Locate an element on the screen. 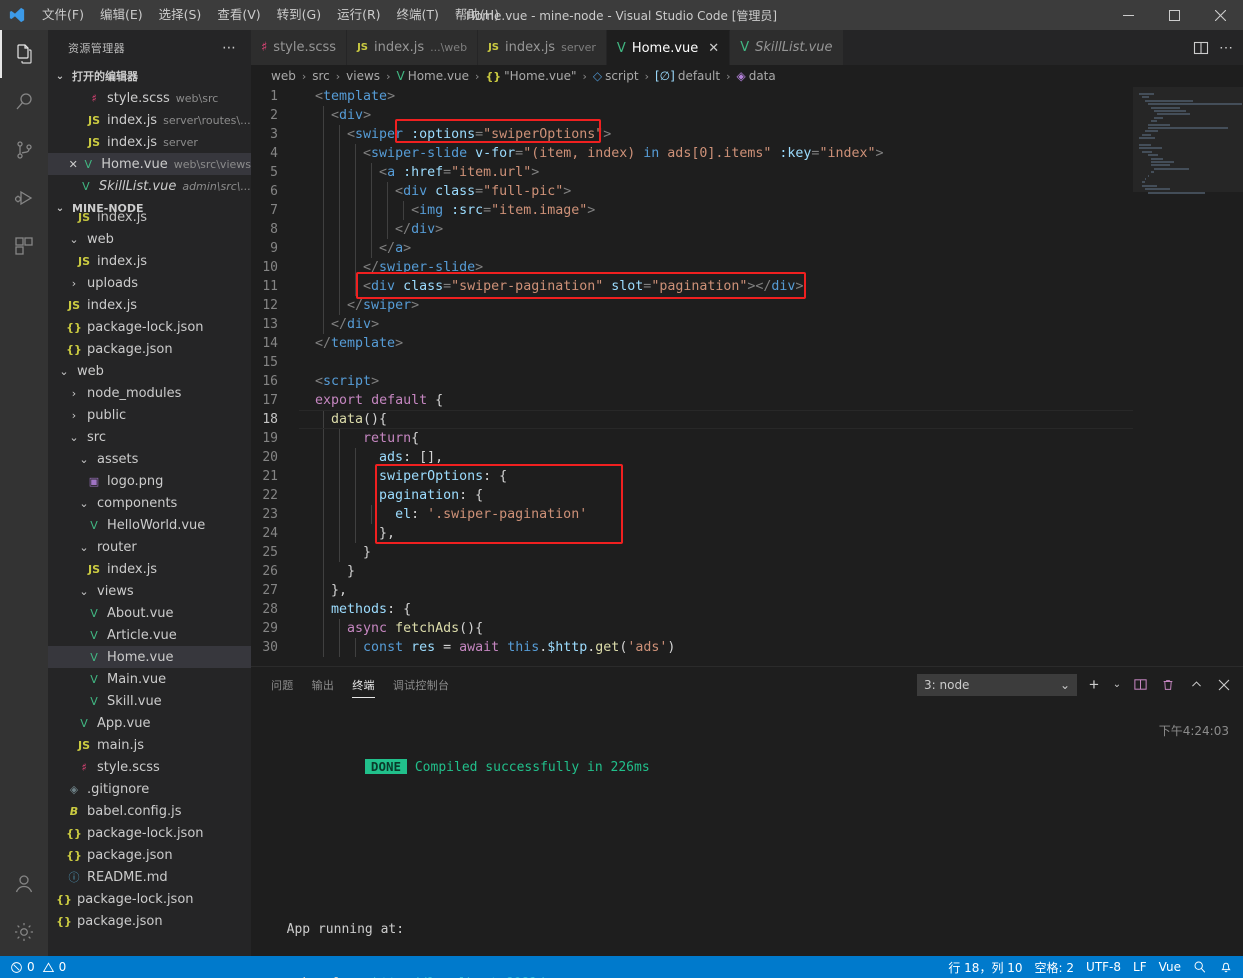  menu-item-4: 转到(G) is located at coordinates (299, 15).